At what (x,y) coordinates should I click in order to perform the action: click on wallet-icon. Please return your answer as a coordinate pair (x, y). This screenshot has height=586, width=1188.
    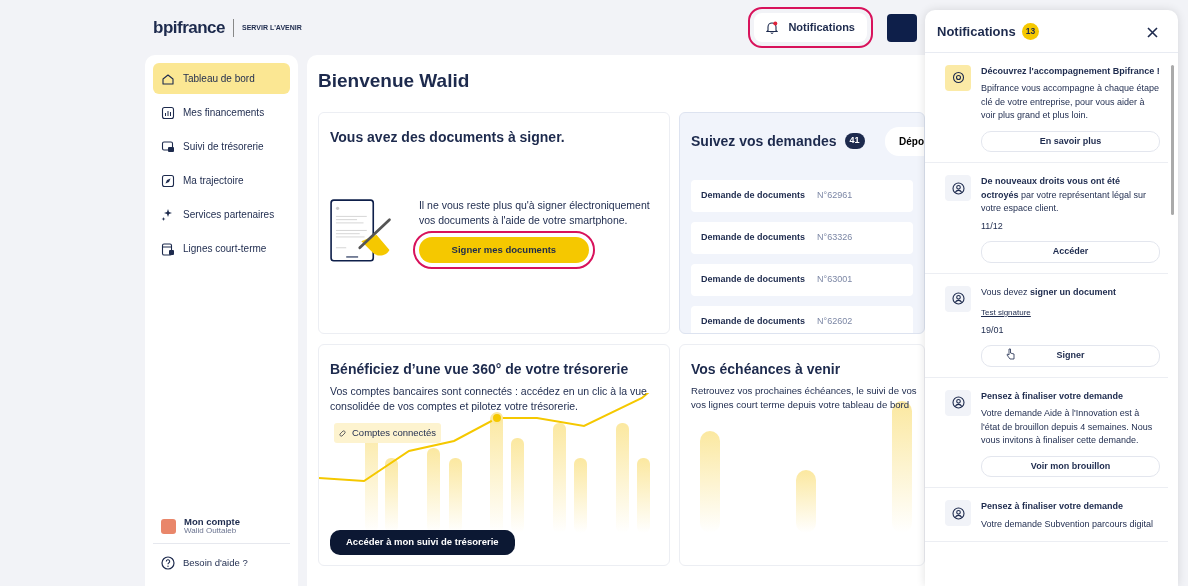
    Looking at the image, I should click on (168, 146).